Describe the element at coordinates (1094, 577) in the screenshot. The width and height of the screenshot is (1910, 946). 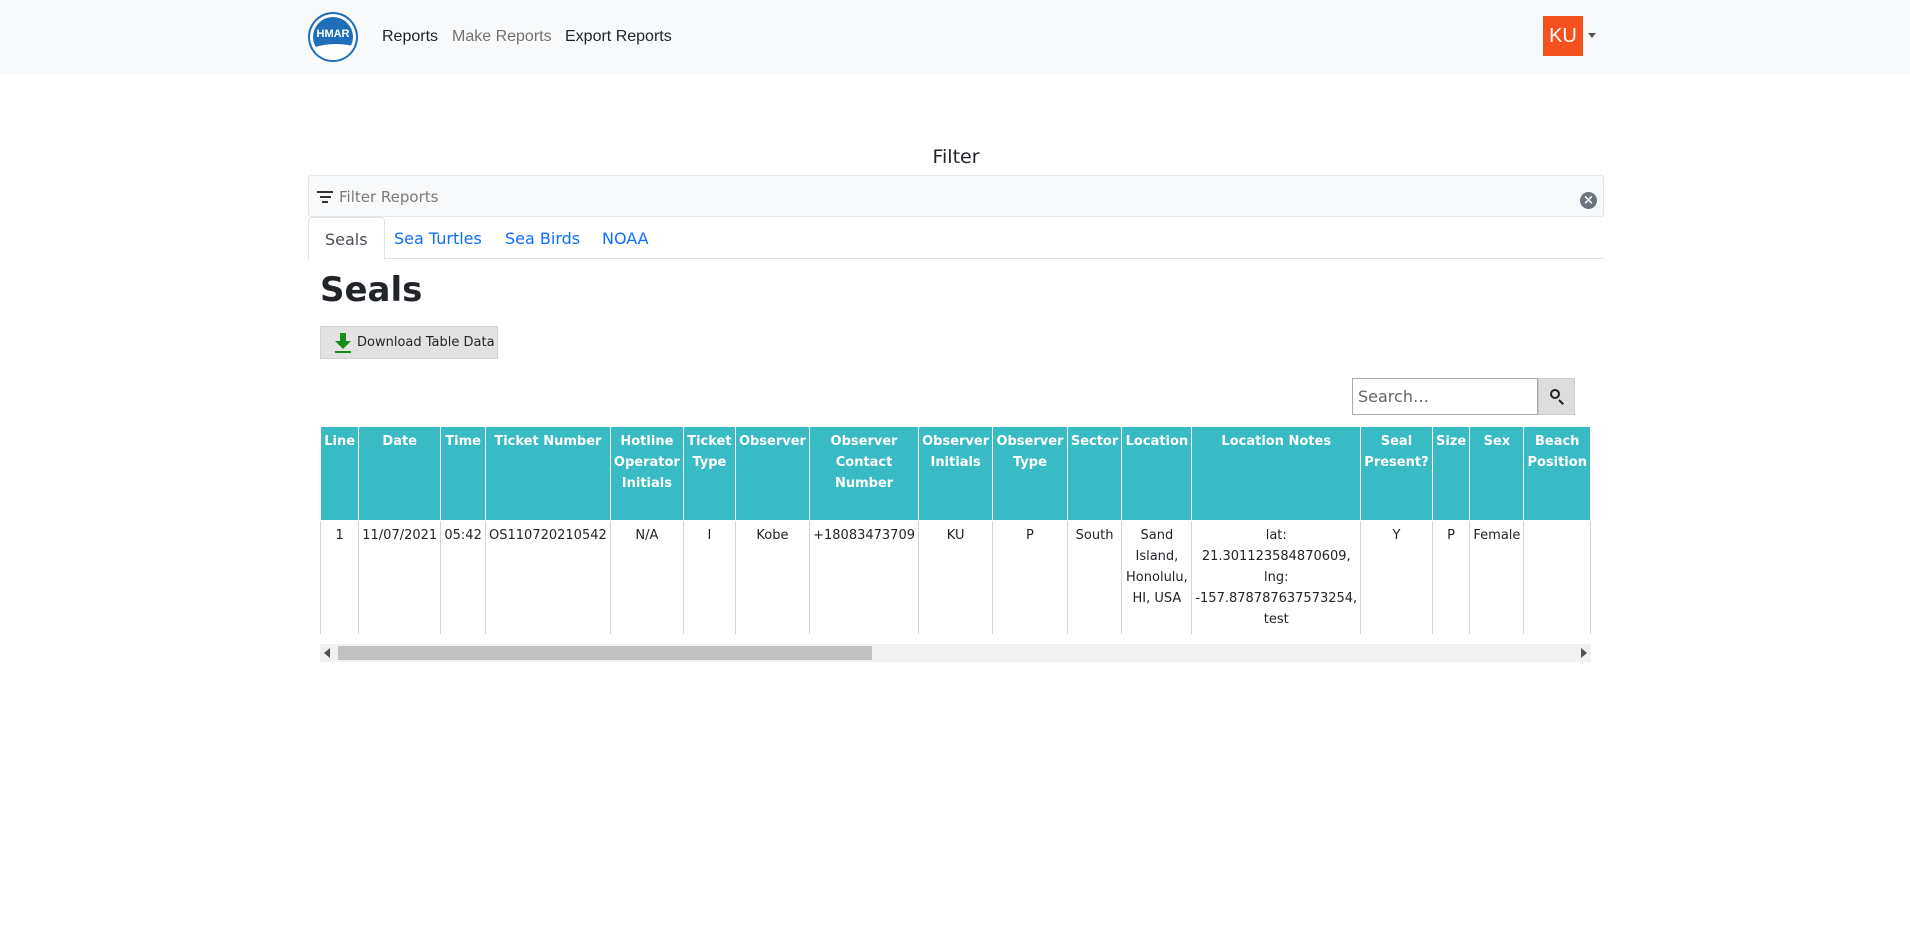
I see `table-cell: South` at that location.